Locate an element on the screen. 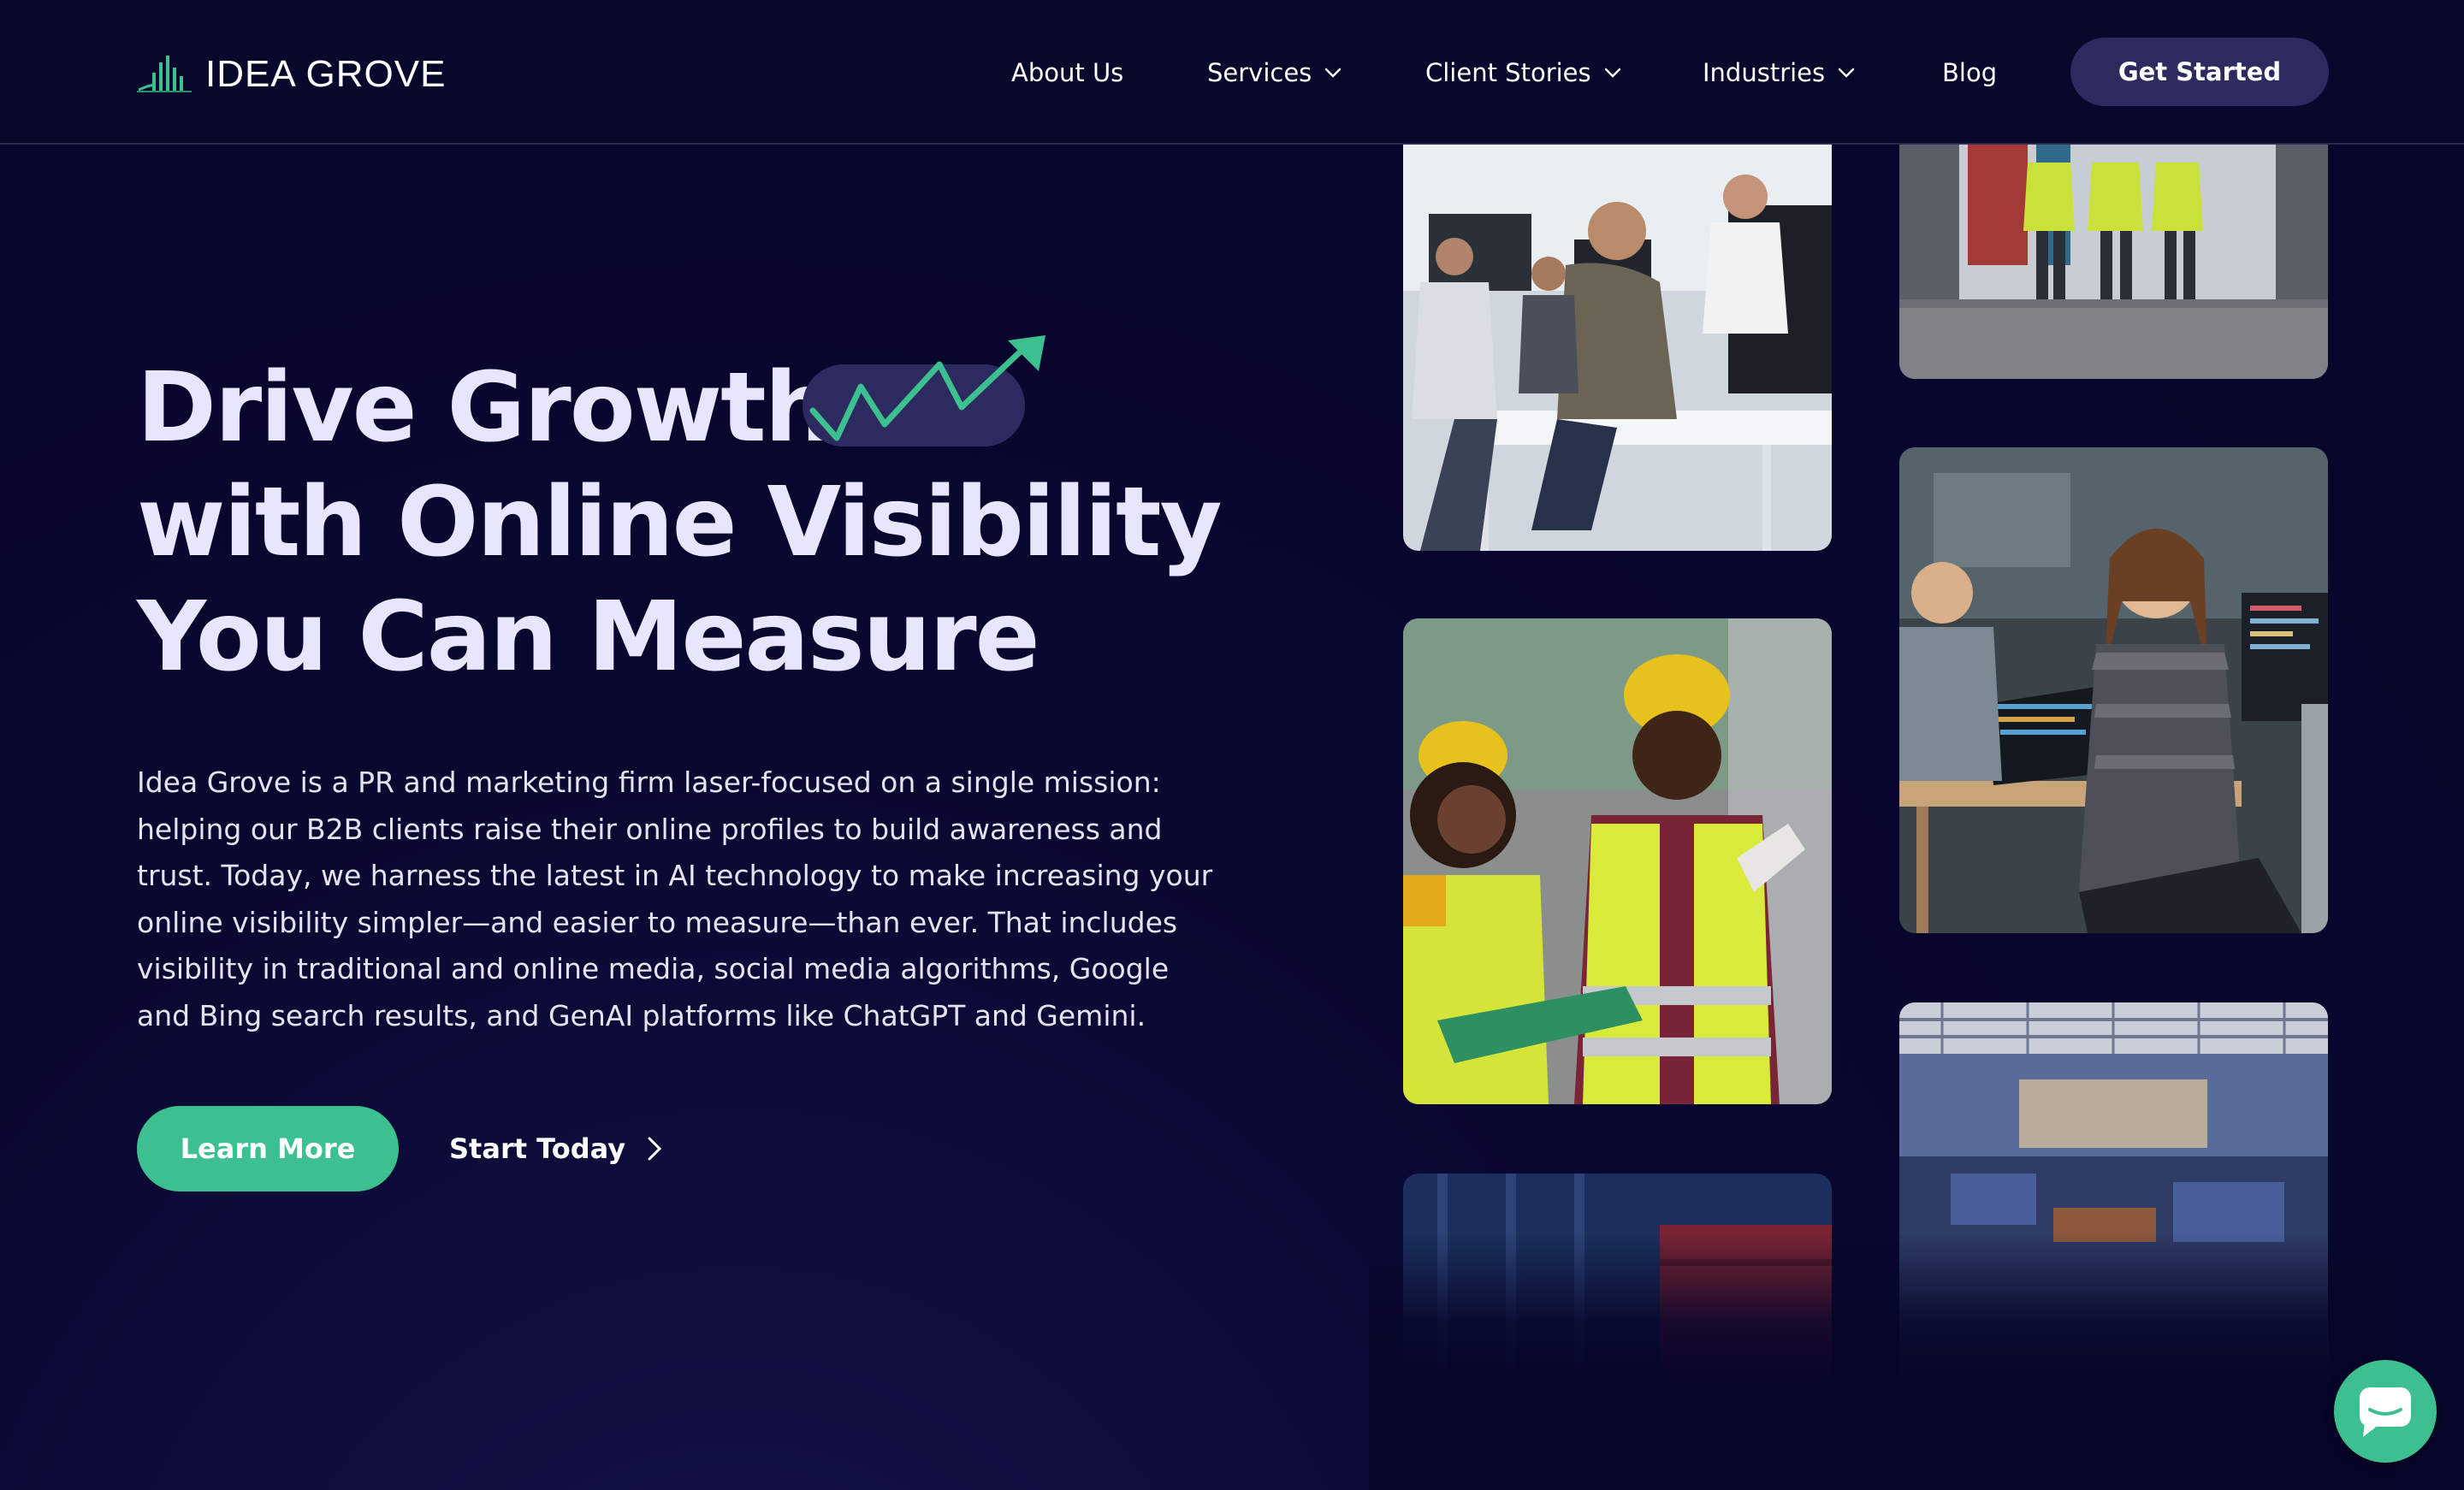 This screenshot has height=1490, width=2464. factory-workers-photo is located at coordinates (1617, 861).